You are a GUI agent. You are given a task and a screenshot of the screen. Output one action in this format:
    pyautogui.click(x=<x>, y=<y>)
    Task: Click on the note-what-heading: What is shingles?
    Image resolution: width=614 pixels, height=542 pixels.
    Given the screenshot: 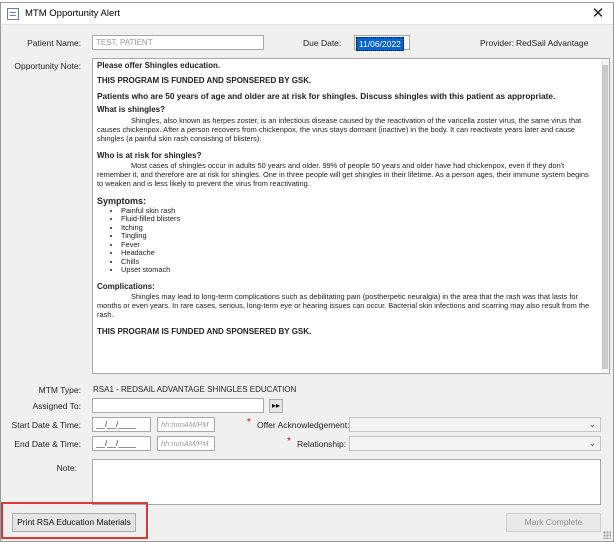 What is the action you would take?
    pyautogui.click(x=131, y=110)
    